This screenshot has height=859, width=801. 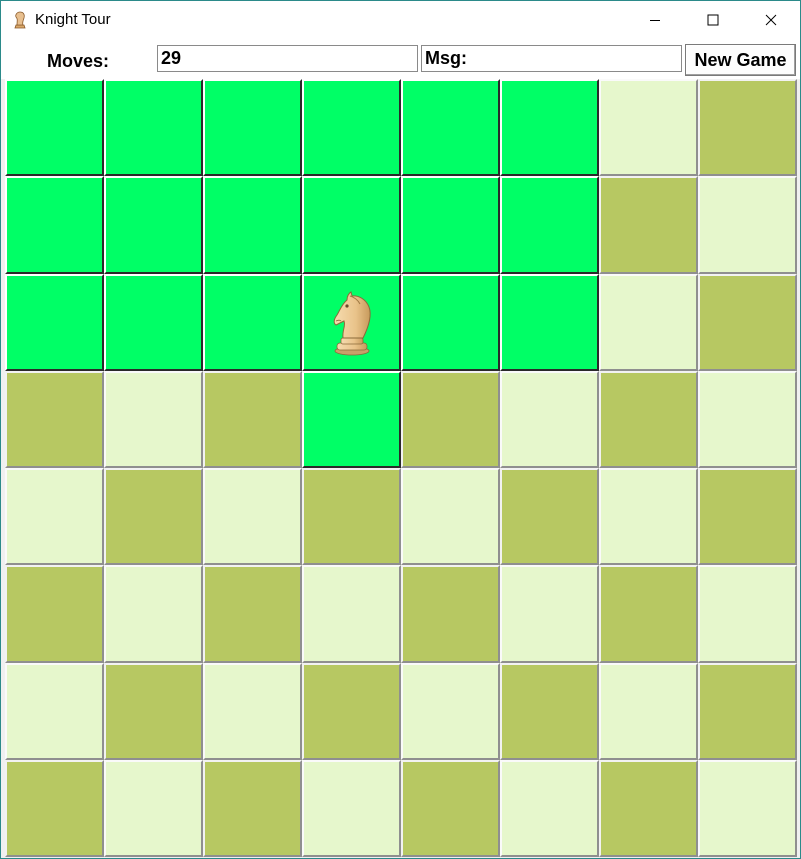 I want to click on msg-field, so click(x=551, y=58).